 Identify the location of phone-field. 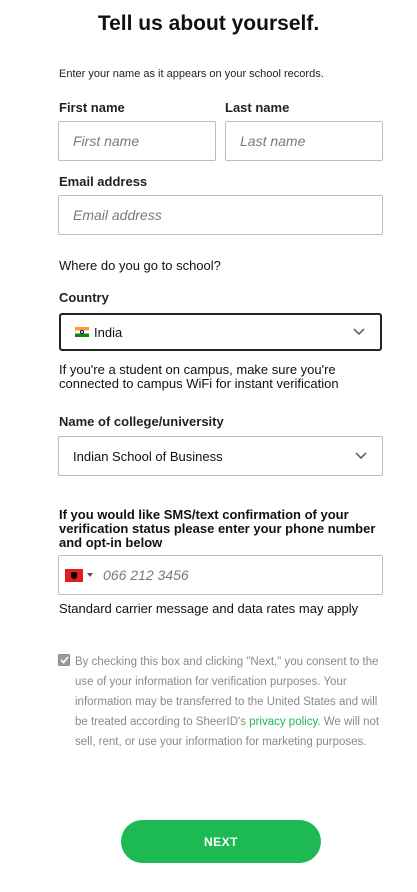
(220, 575).